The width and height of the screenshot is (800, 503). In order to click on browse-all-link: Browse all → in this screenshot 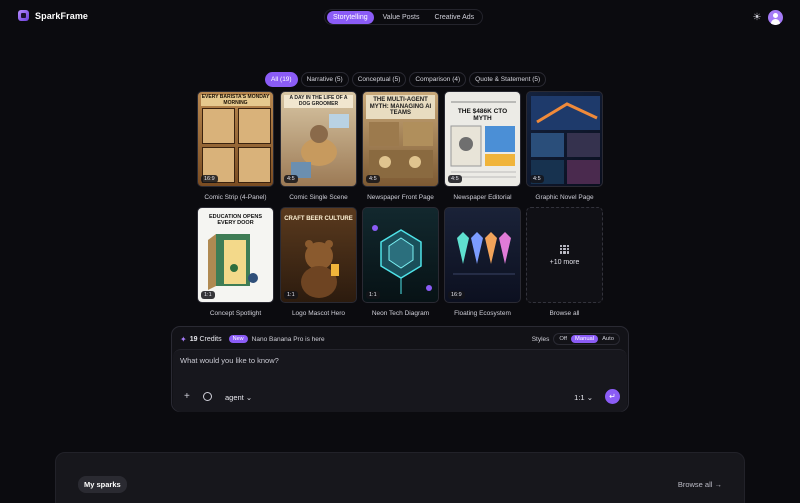, I will do `click(700, 484)`.